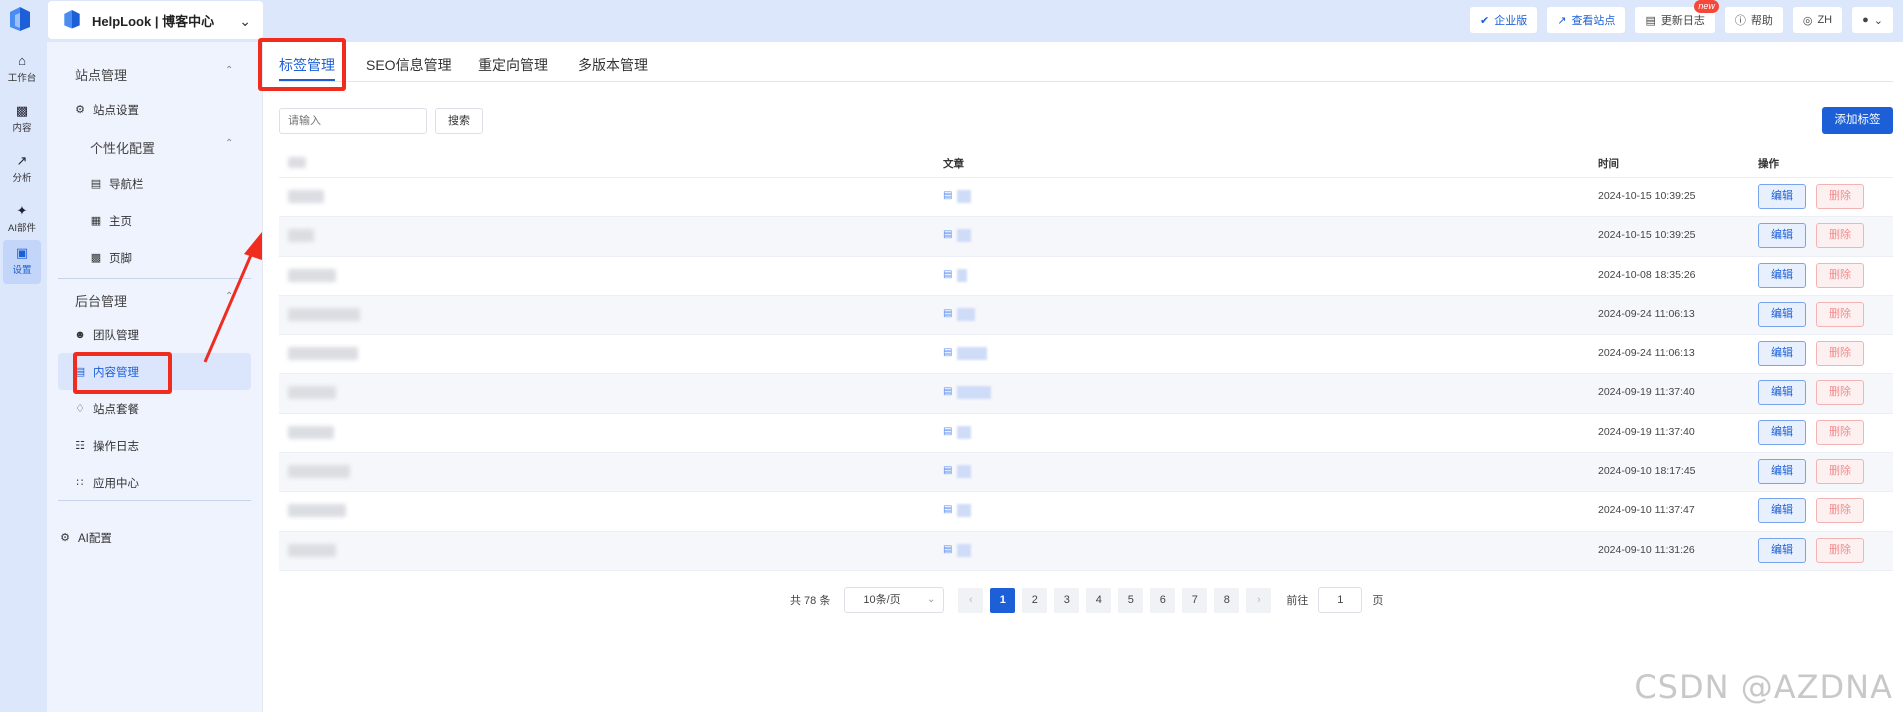  I want to click on annotation-box-tab, so click(302, 64).